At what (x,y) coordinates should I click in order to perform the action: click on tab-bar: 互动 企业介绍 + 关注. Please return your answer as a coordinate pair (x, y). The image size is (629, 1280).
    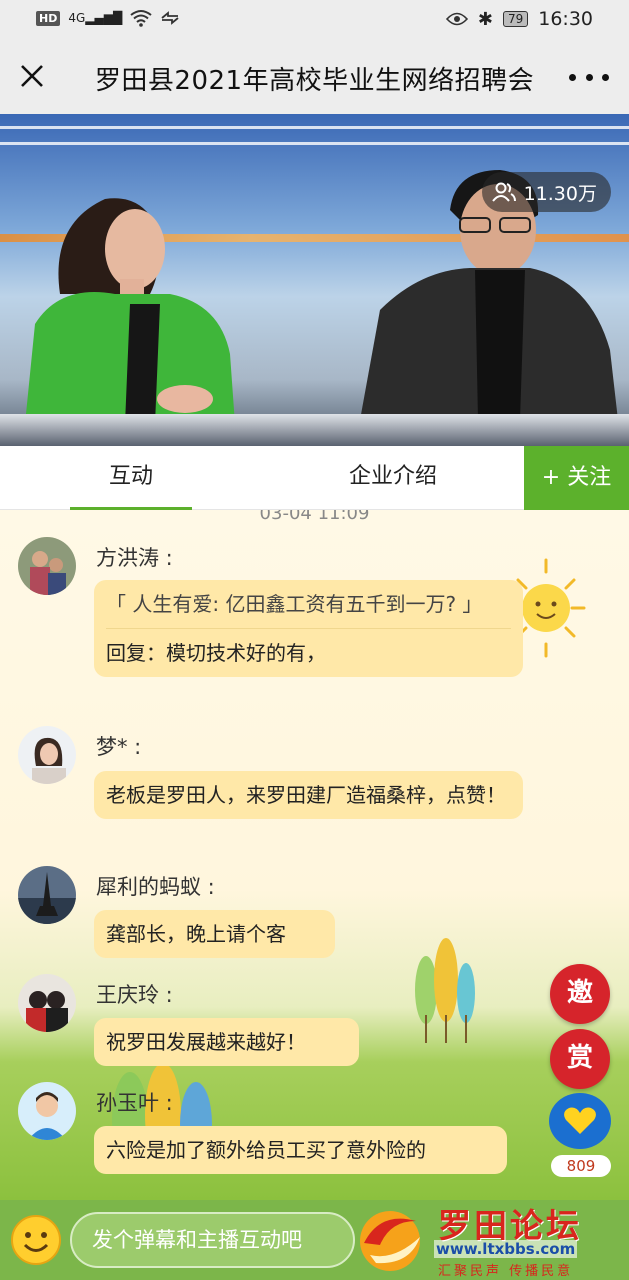
    Looking at the image, I should click on (314, 478).